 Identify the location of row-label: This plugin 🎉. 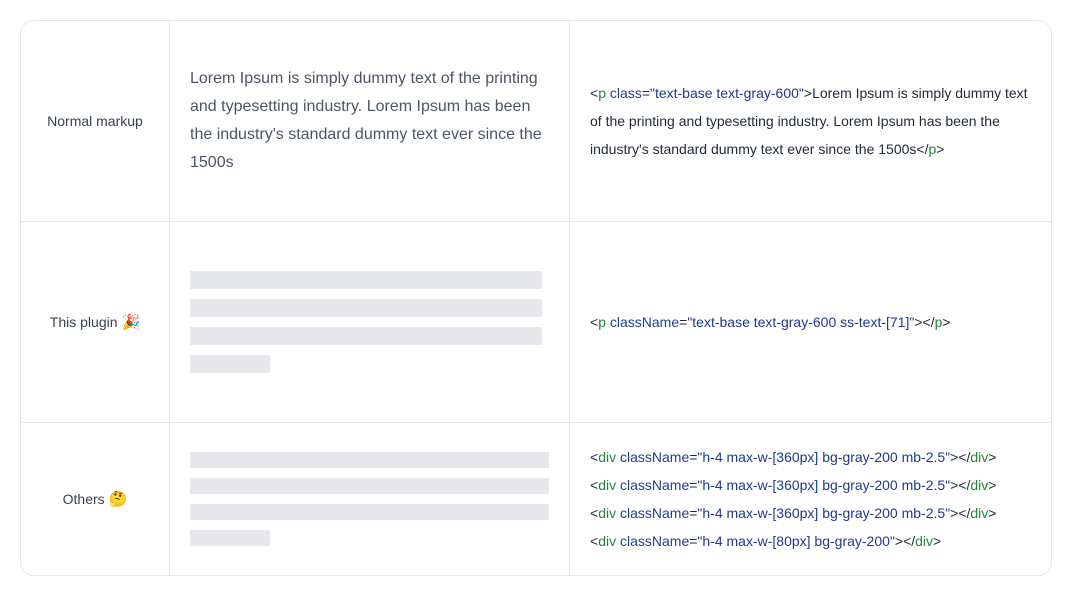
(95, 322).